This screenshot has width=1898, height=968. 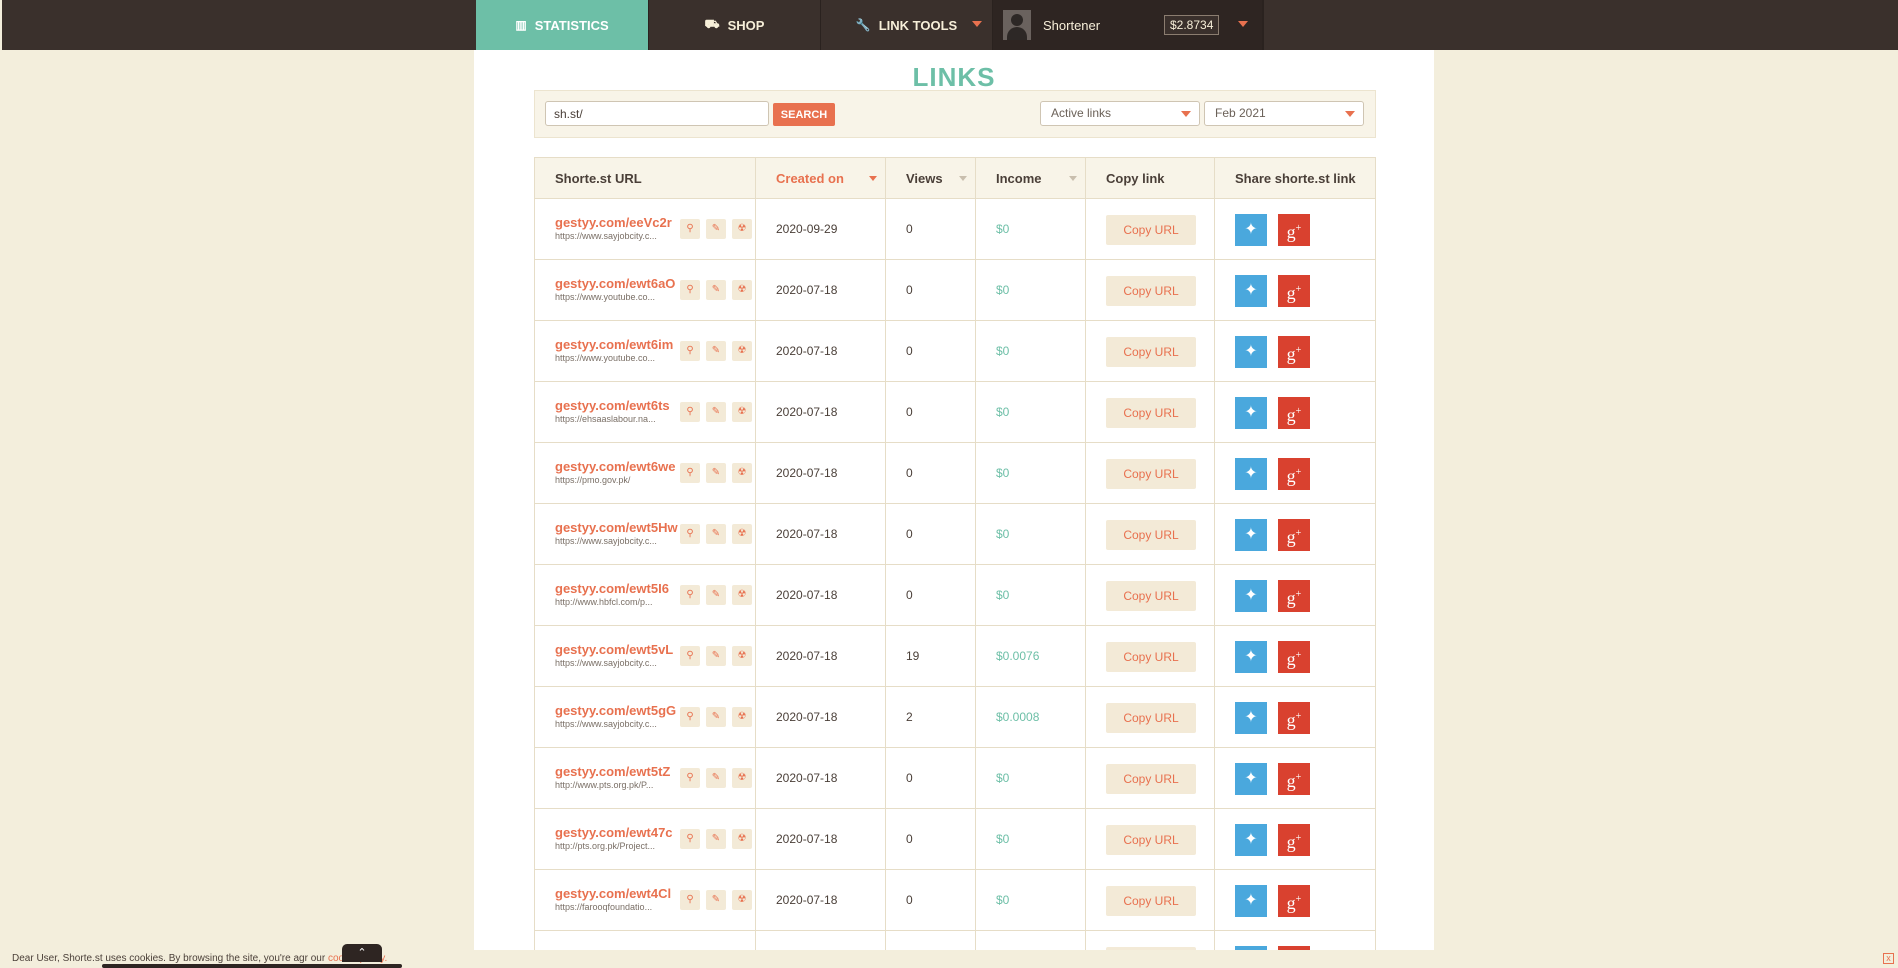 What do you see at coordinates (1888, 958) in the screenshot?
I see `close-icon: x` at bounding box center [1888, 958].